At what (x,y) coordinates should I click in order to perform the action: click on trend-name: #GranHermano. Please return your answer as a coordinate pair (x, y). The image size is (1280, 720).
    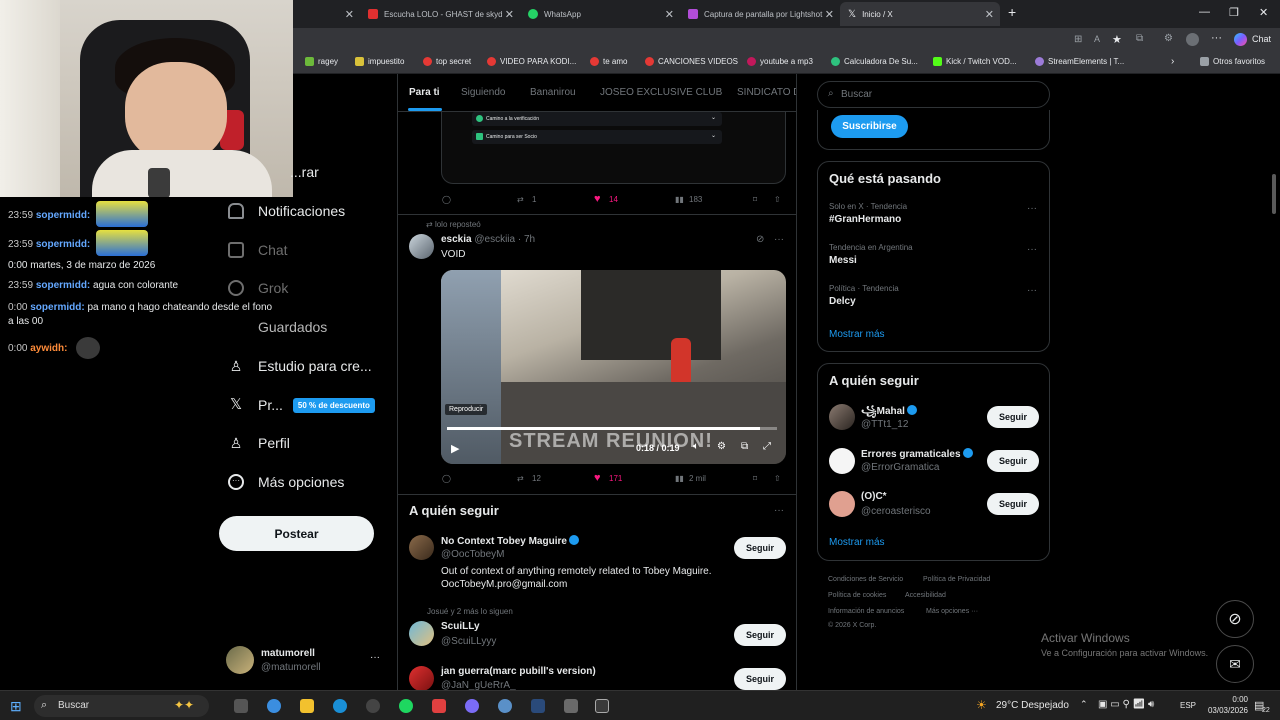
    Looking at the image, I should click on (865, 219).